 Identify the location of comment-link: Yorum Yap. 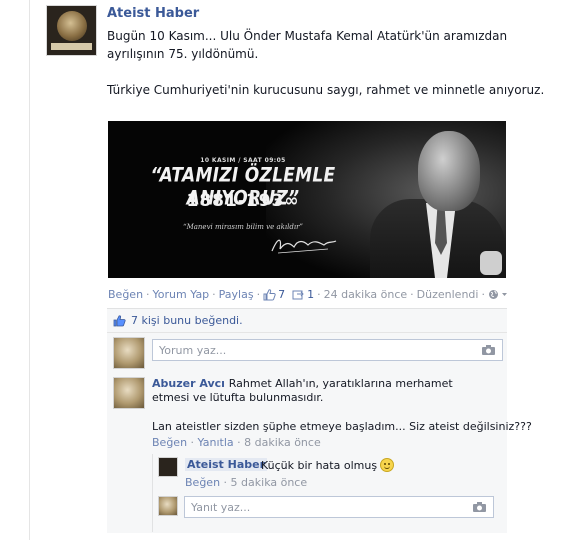
(181, 294).